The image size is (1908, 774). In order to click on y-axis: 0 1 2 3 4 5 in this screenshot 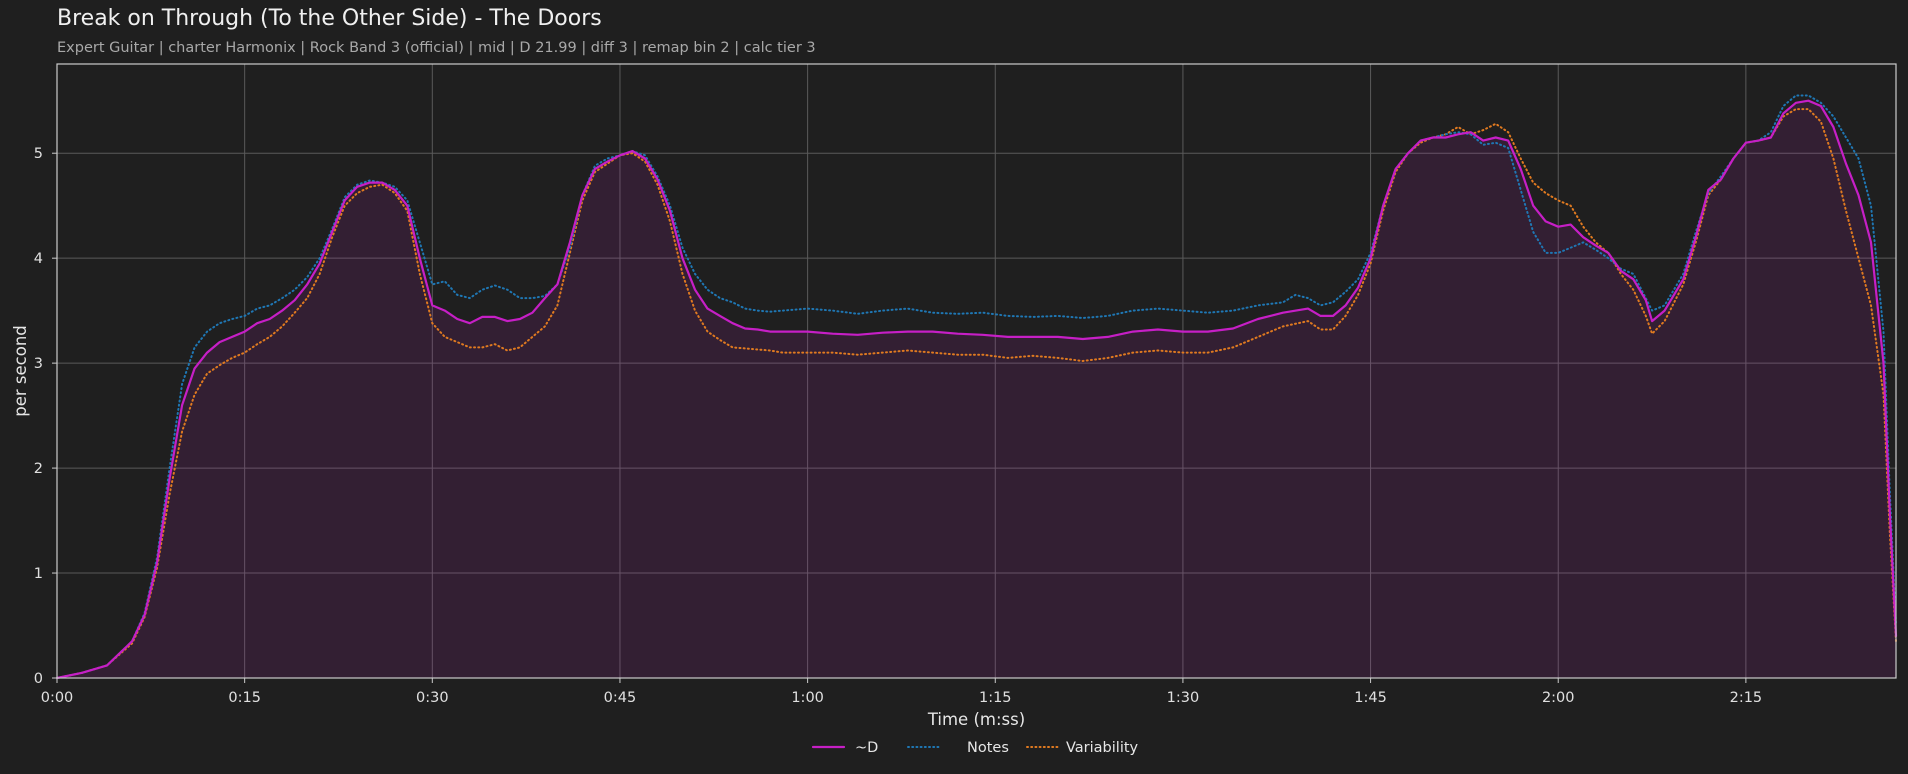, I will do `click(45, 416)`.